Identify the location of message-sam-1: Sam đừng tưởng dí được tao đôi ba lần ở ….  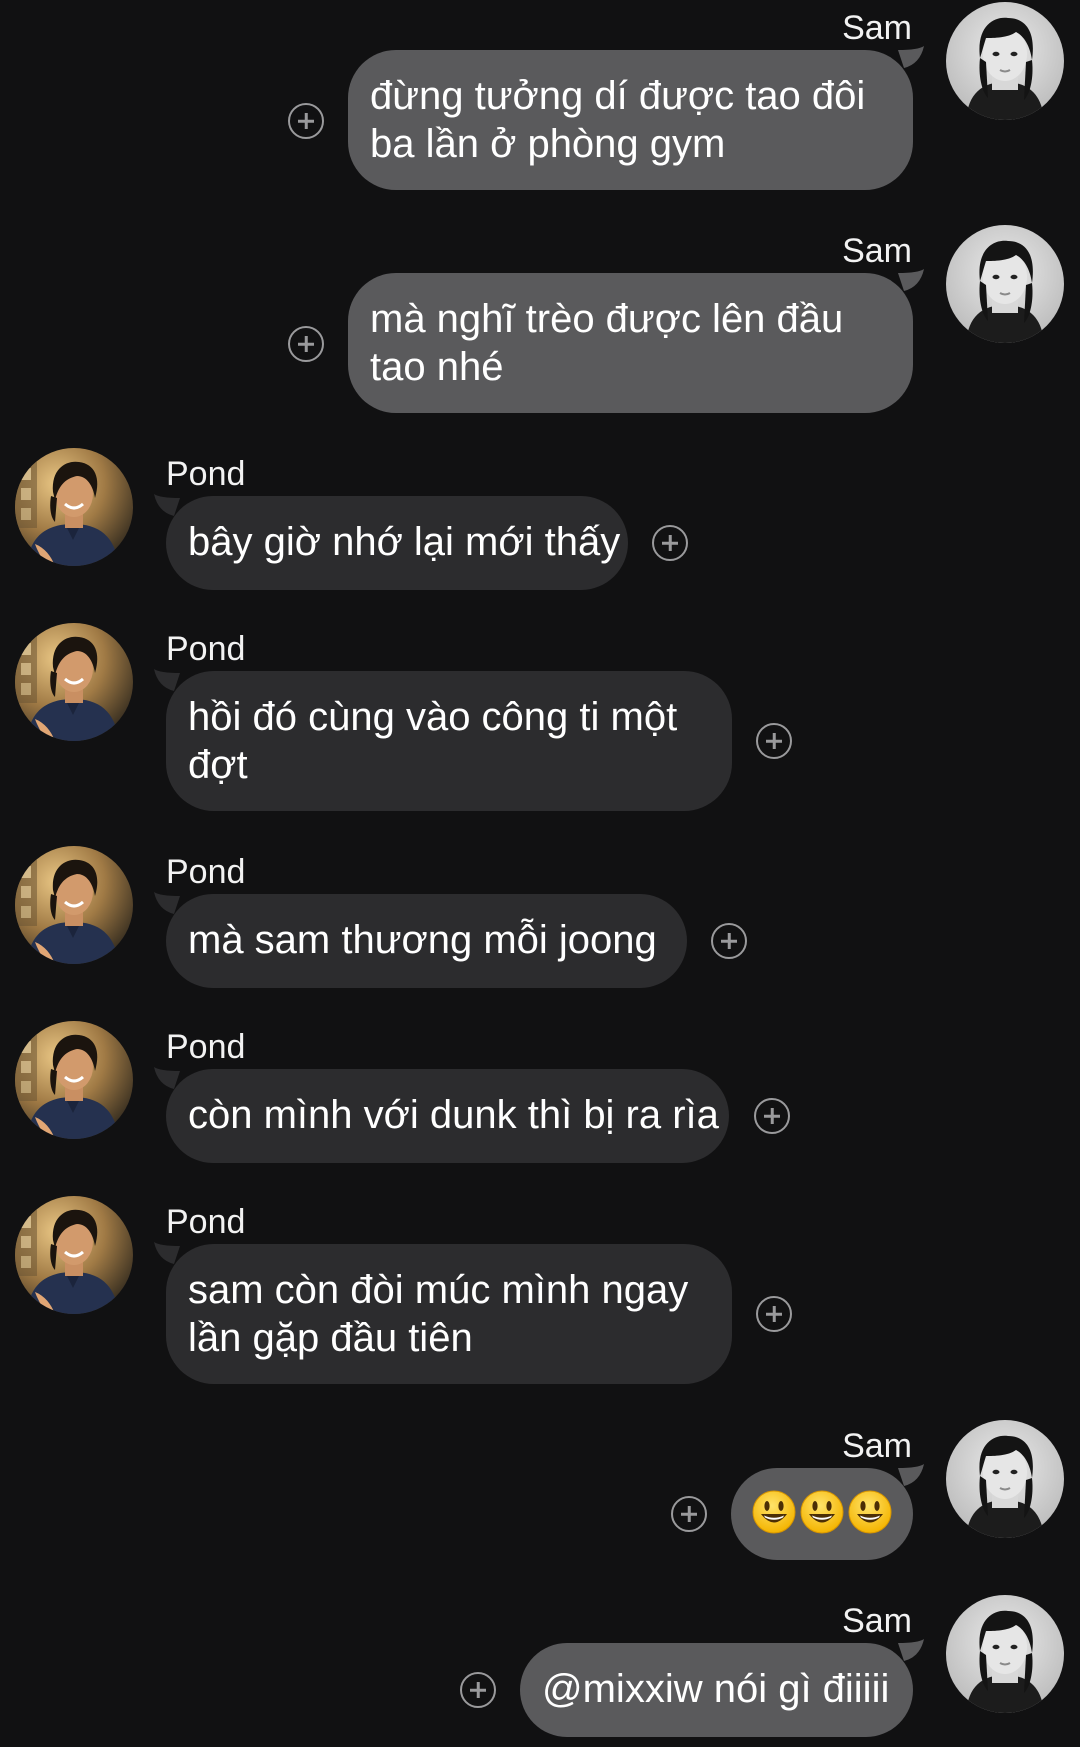
(540, 100).